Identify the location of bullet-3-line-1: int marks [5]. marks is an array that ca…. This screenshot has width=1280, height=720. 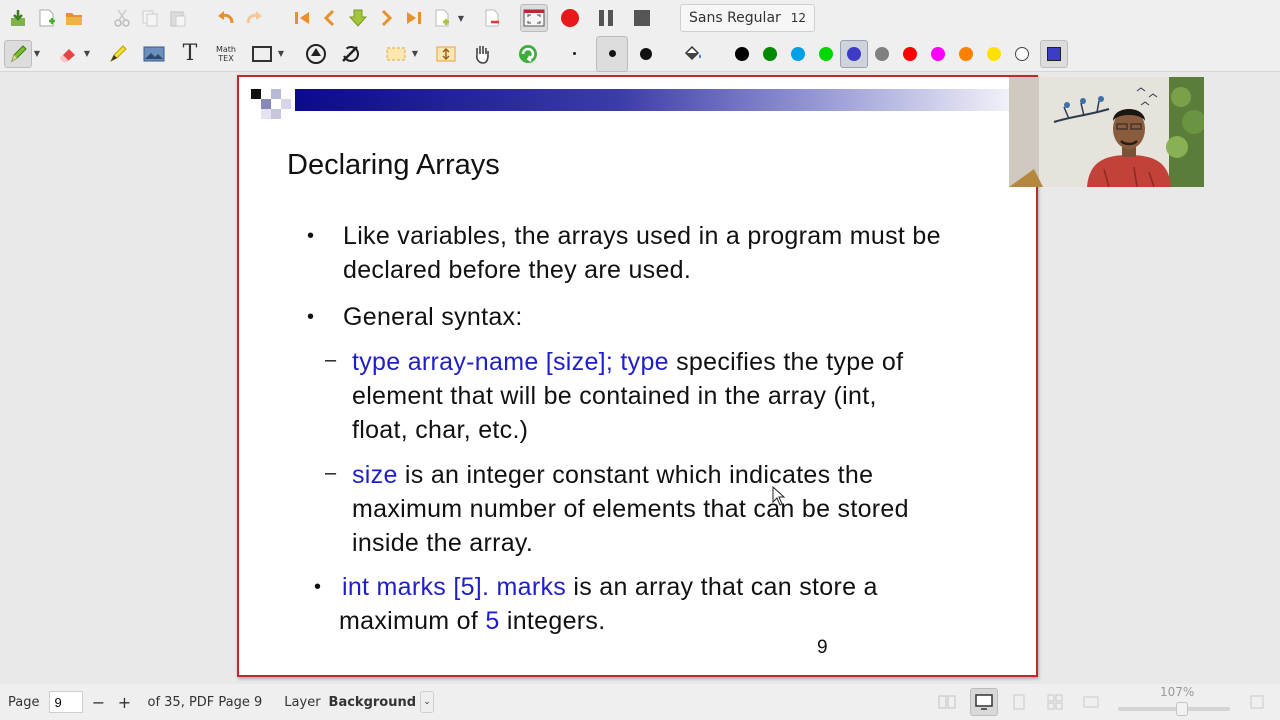
(596, 587).